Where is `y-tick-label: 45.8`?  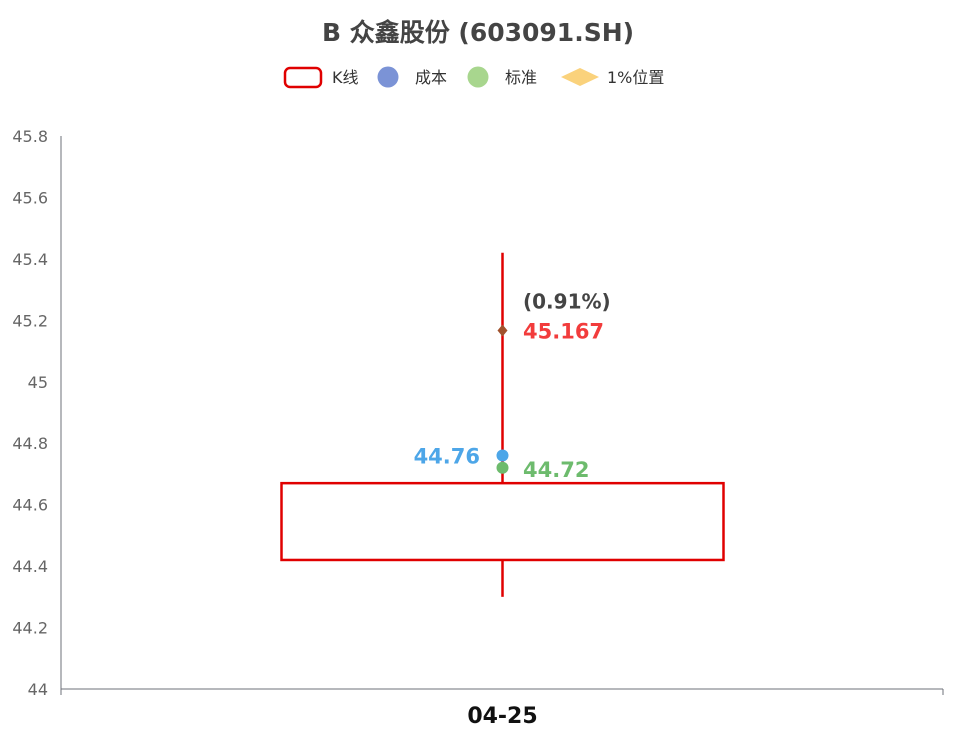 y-tick-label: 45.8 is located at coordinates (30, 136).